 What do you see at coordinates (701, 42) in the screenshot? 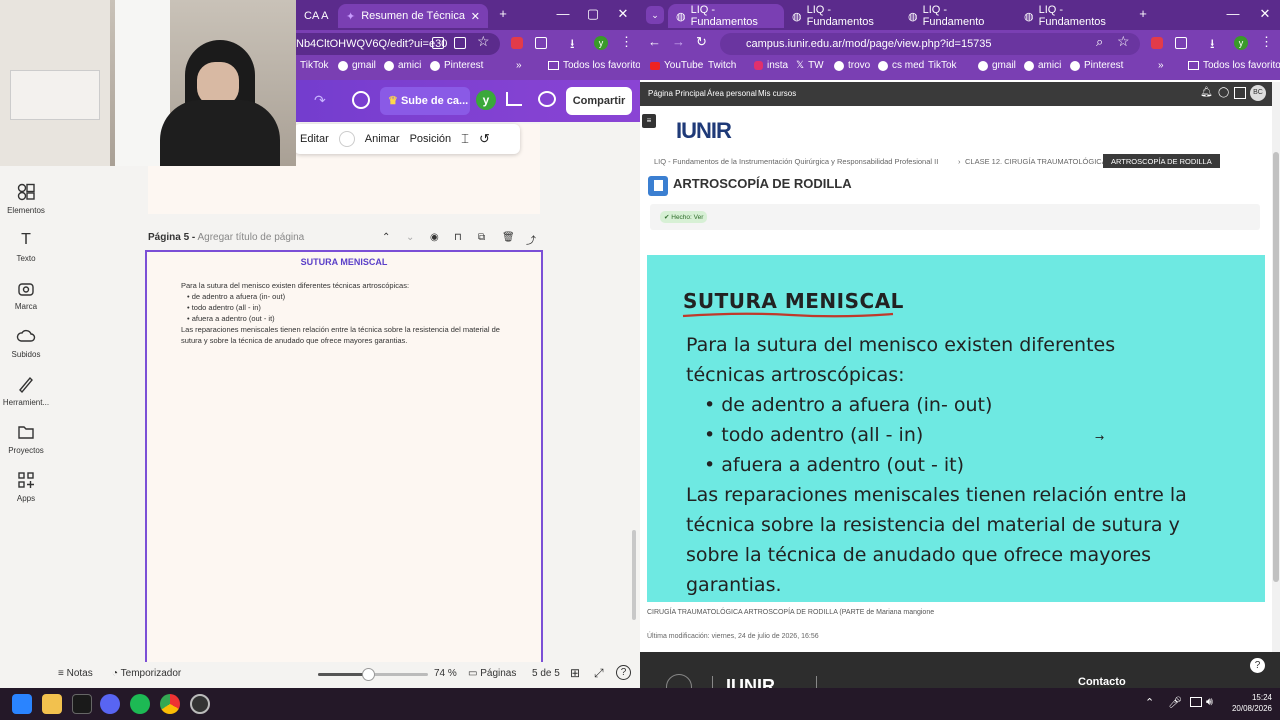
I see `reload-icon: ↻` at bounding box center [701, 42].